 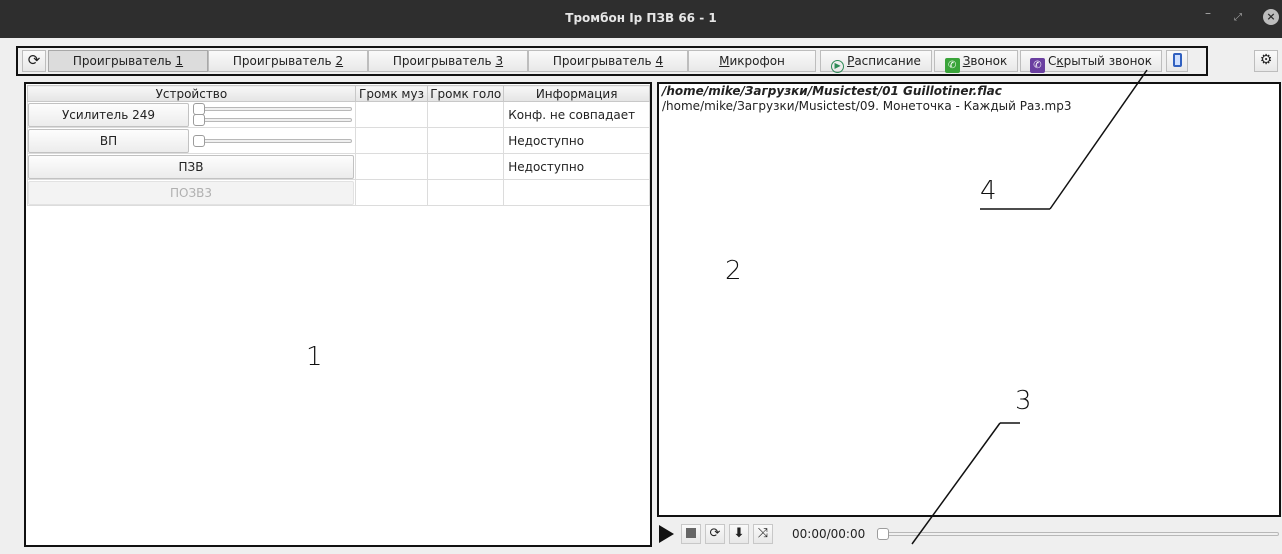 What do you see at coordinates (988, 191) in the screenshot?
I see `annotation-label: 4` at bounding box center [988, 191].